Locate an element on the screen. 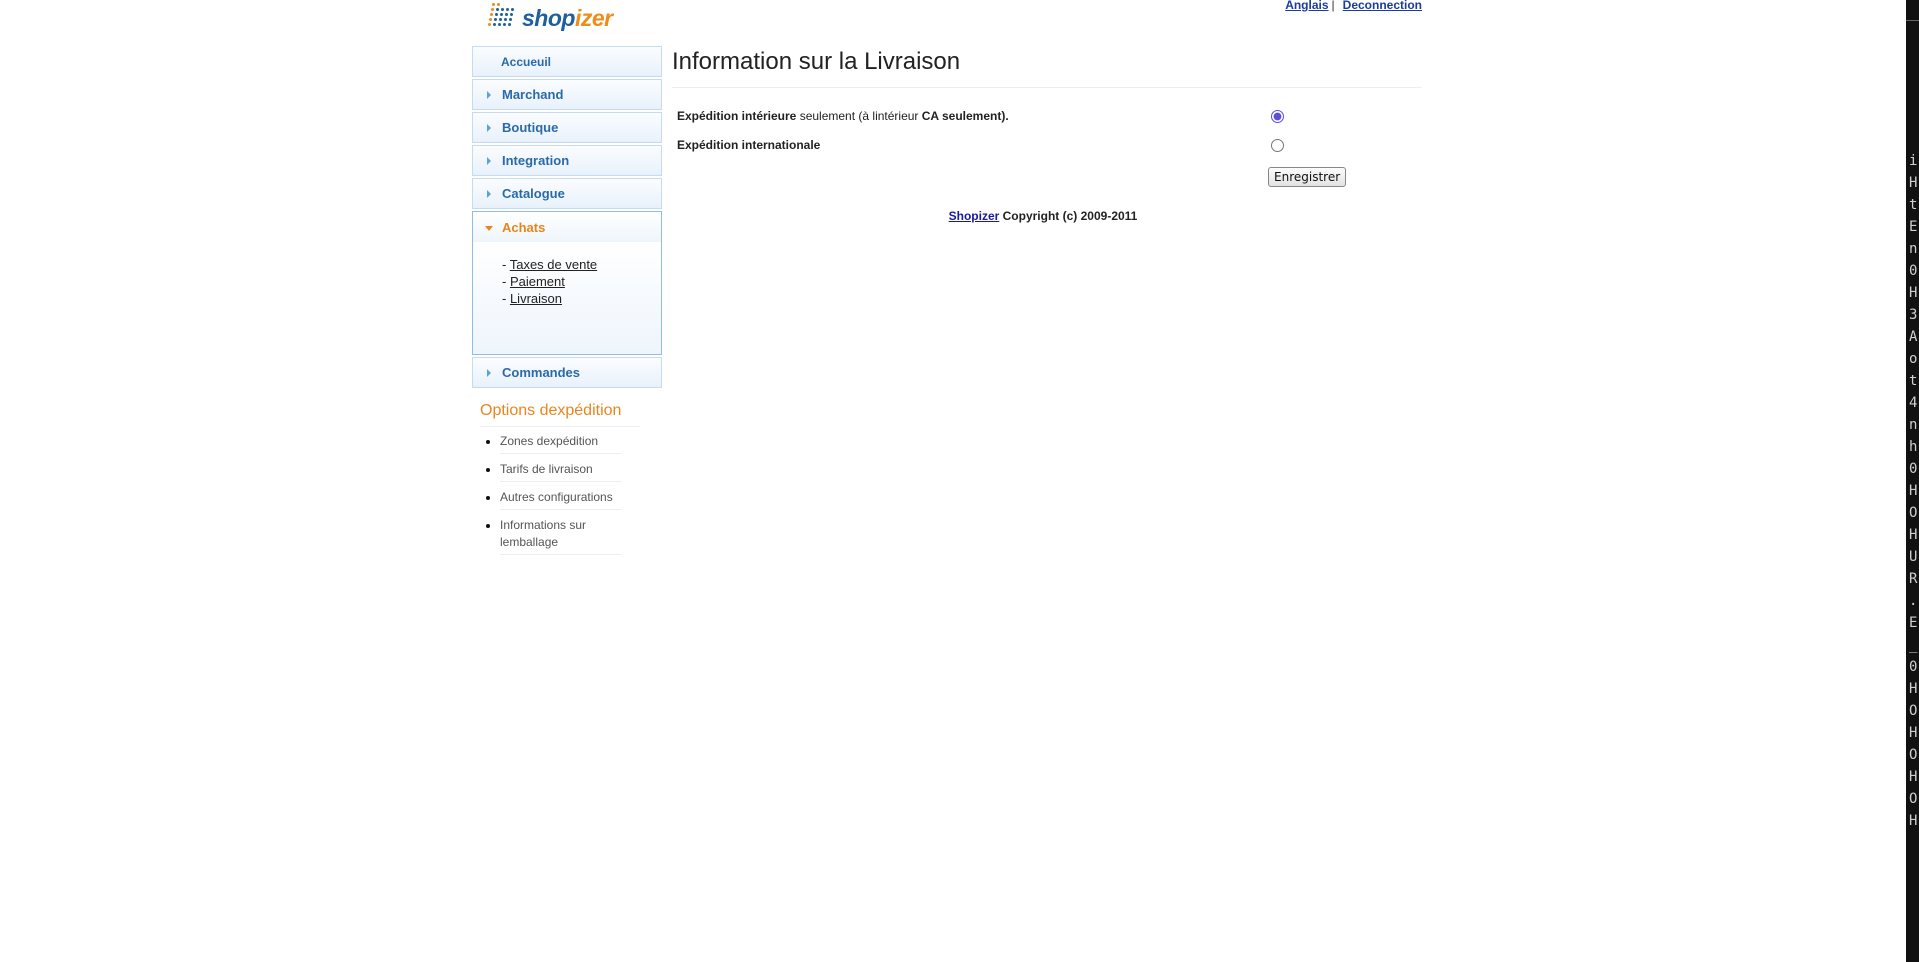  footer: Shopizer Copyright (c) 2009-2011 is located at coordinates (1043, 216).